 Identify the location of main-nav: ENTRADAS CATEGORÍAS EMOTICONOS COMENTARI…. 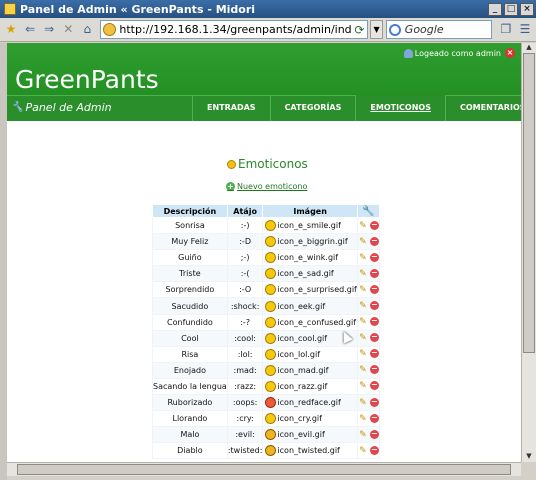
(356, 108).